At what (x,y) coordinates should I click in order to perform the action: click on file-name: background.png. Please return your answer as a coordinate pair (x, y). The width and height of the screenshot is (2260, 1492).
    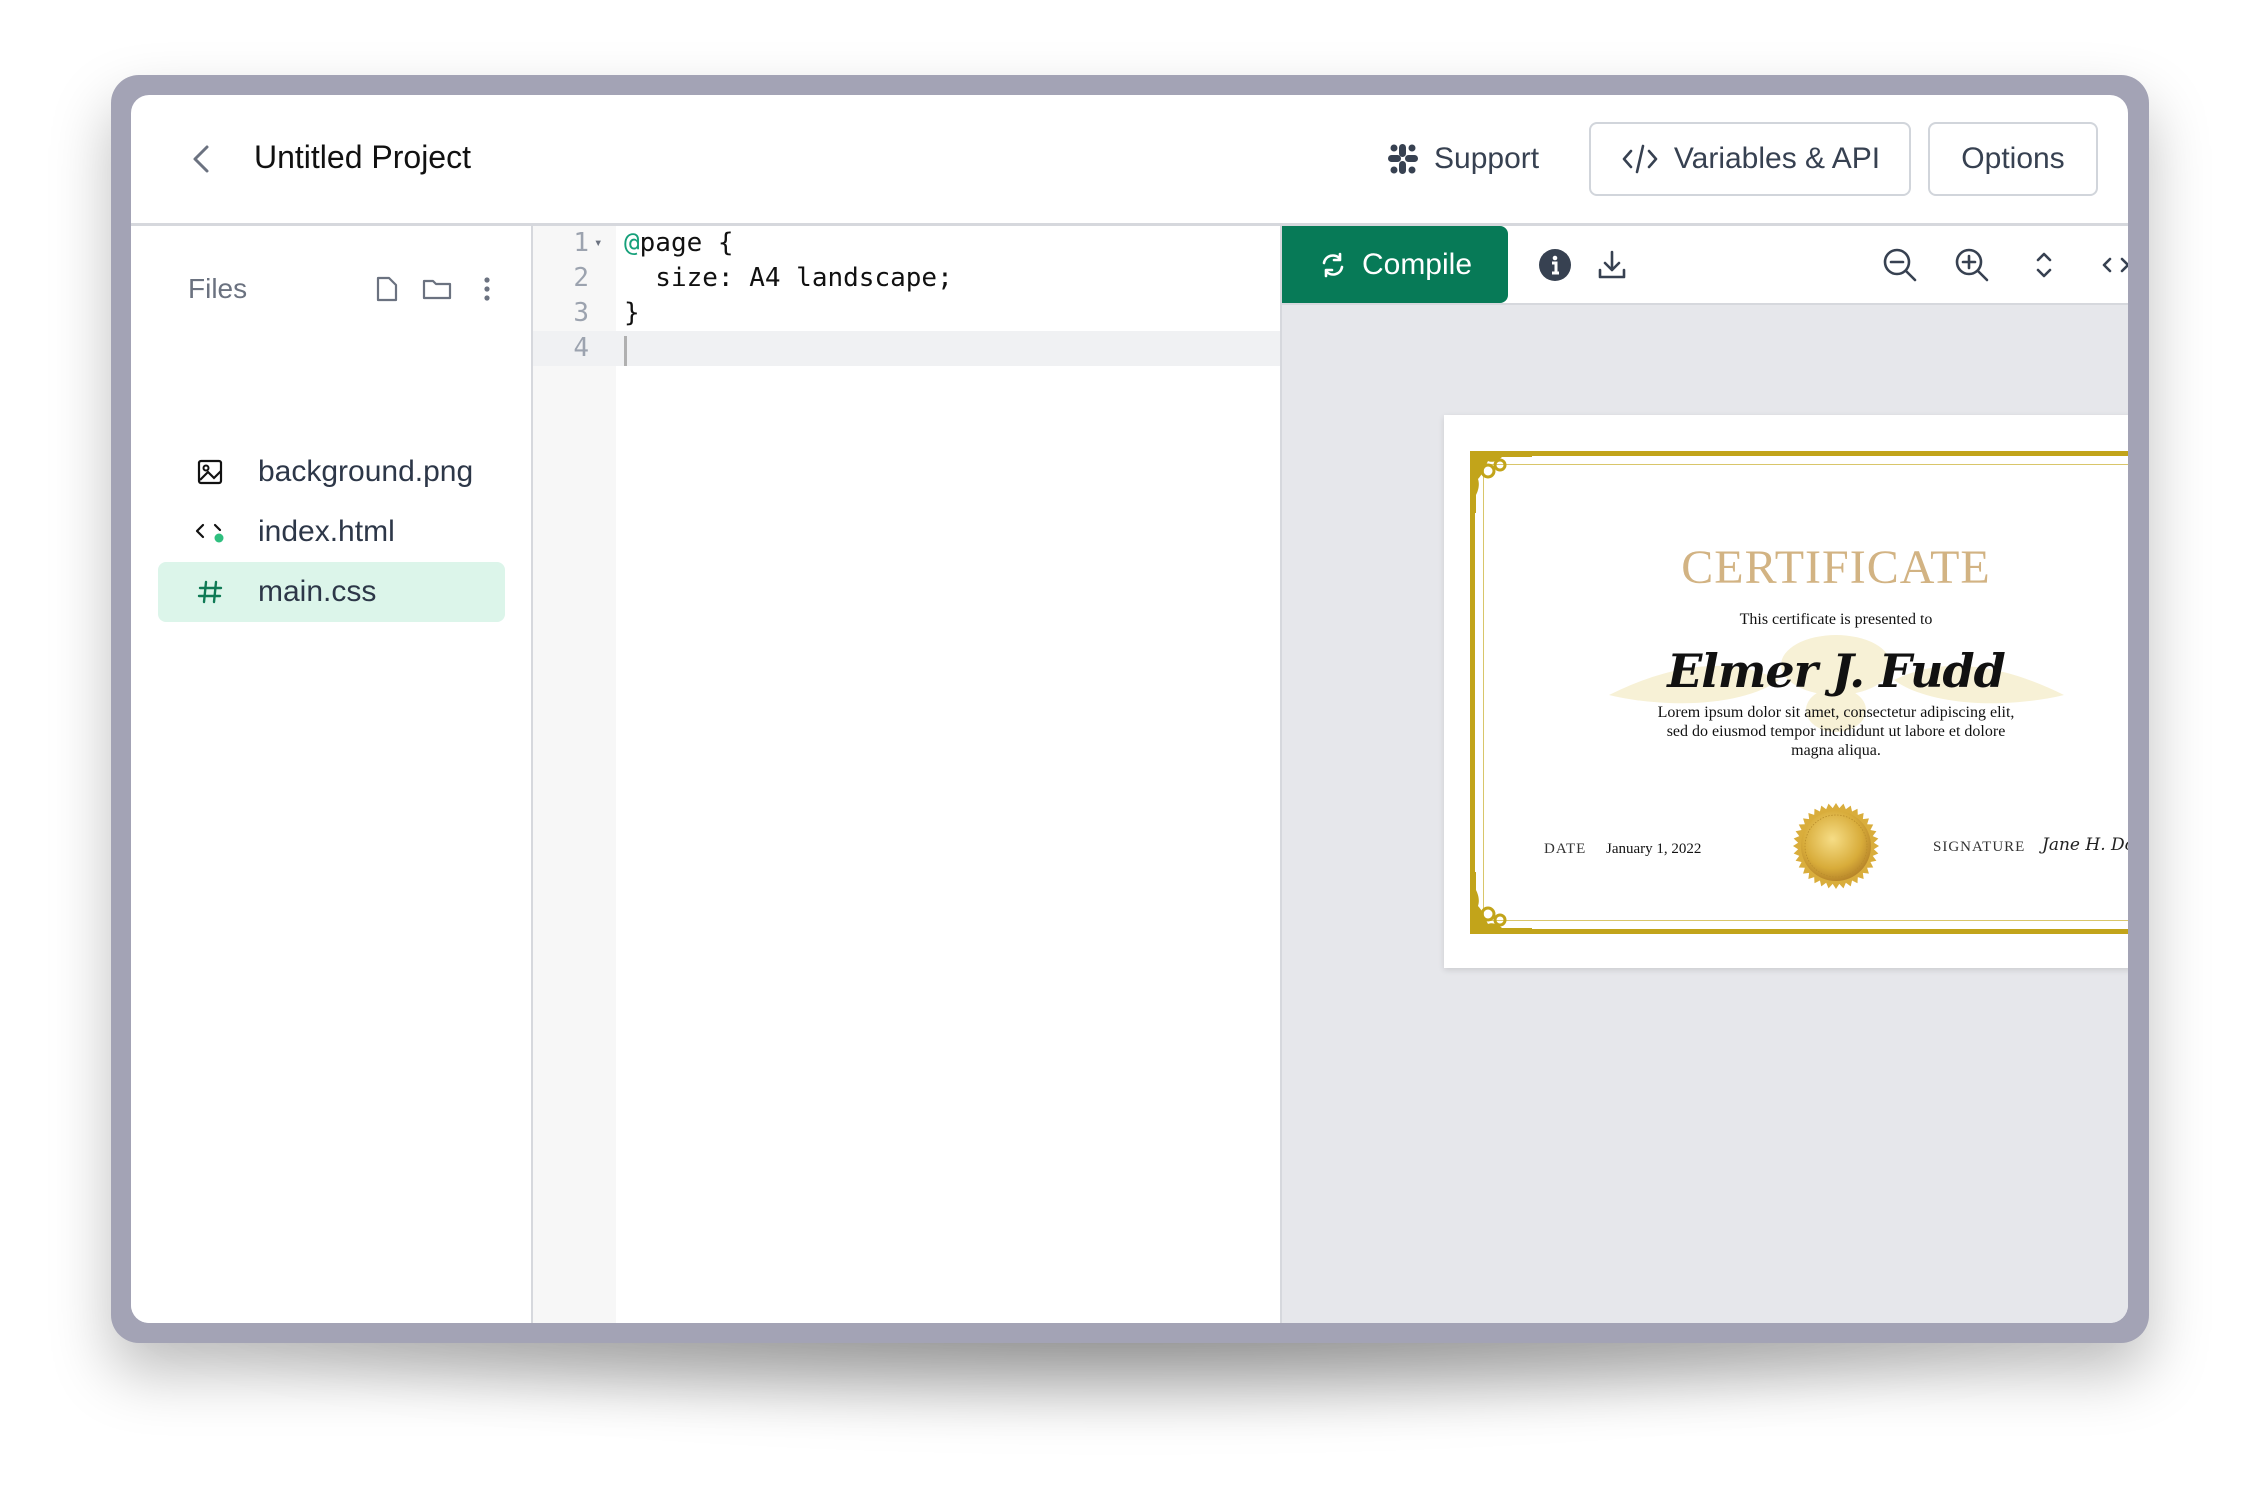
    Looking at the image, I should click on (366, 471).